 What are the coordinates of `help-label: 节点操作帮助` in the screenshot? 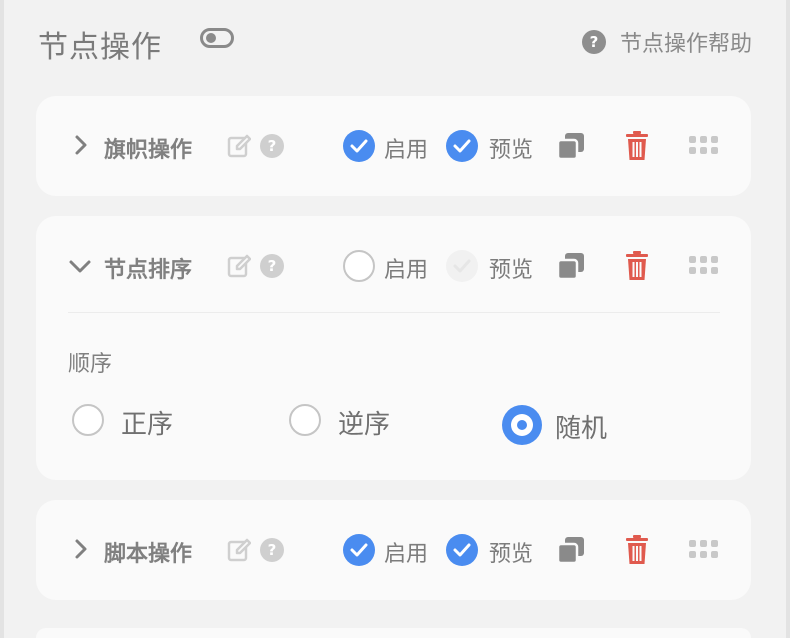 It's located at (685, 44).